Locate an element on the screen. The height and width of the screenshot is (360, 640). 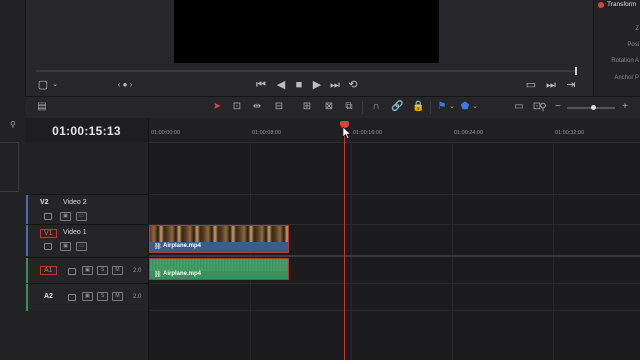
inspector-label-position: Posi is located at coordinates (633, 45).